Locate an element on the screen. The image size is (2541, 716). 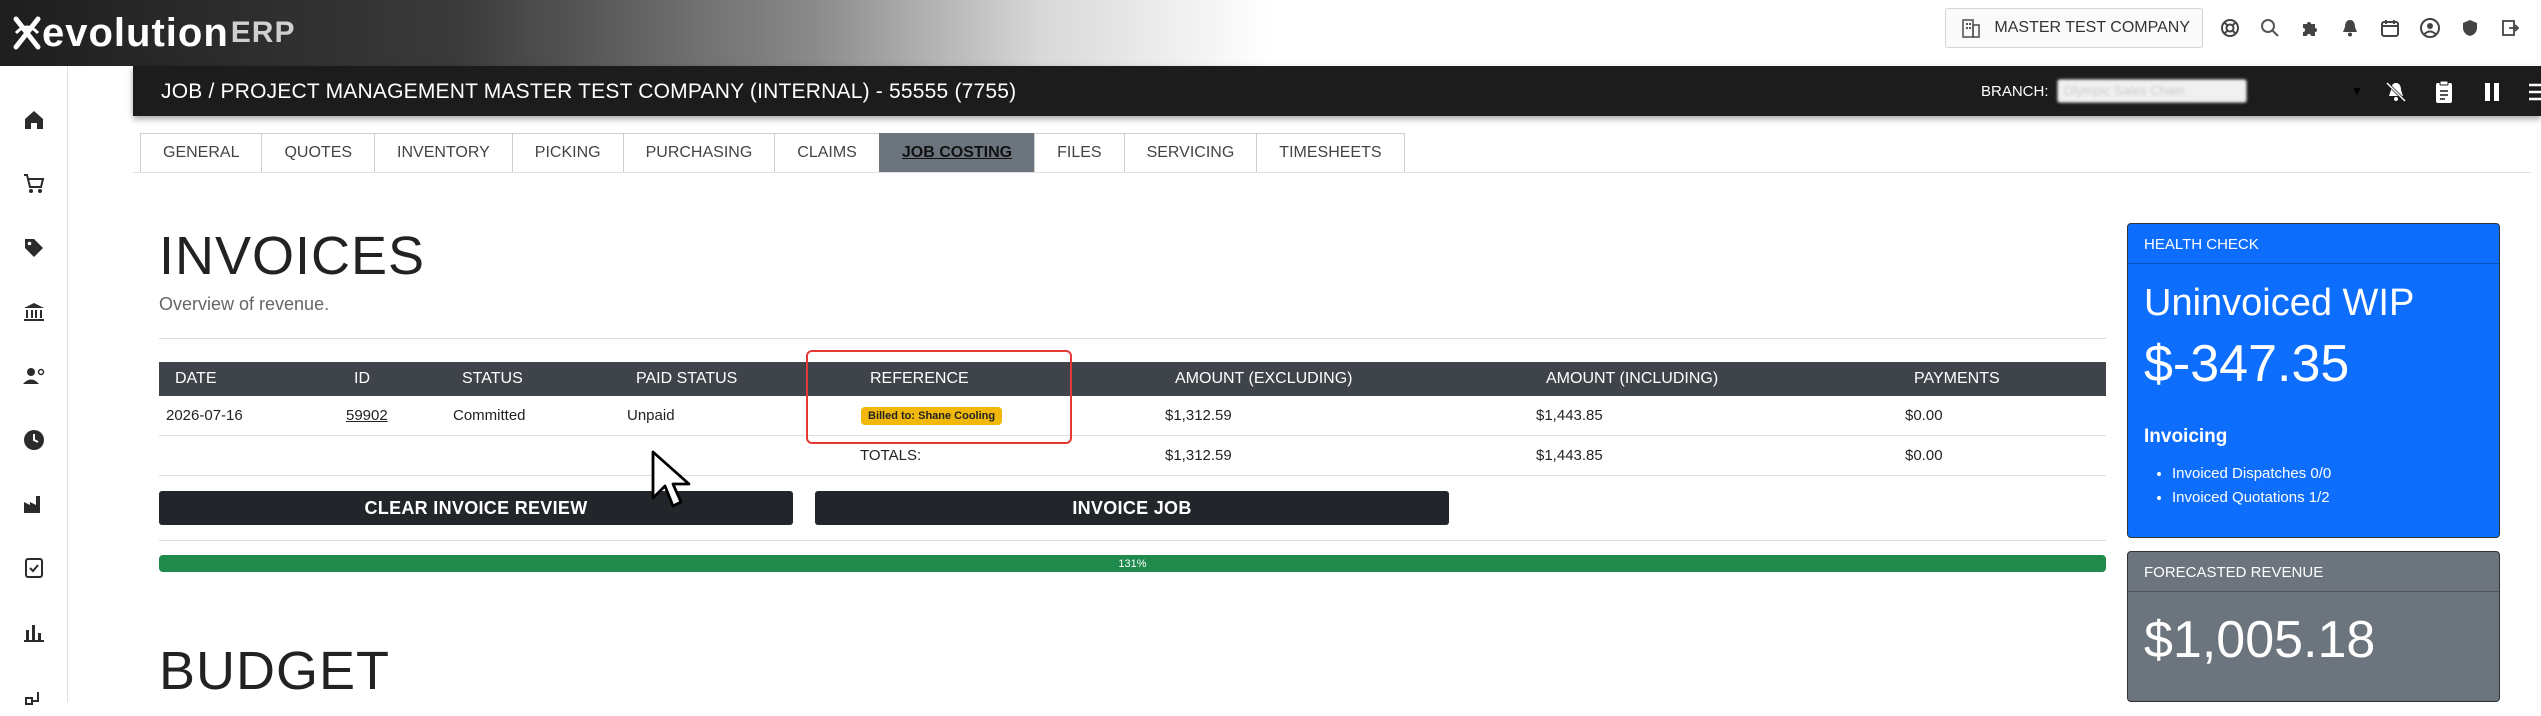
sidebar-item-products is located at coordinates (34, 248).